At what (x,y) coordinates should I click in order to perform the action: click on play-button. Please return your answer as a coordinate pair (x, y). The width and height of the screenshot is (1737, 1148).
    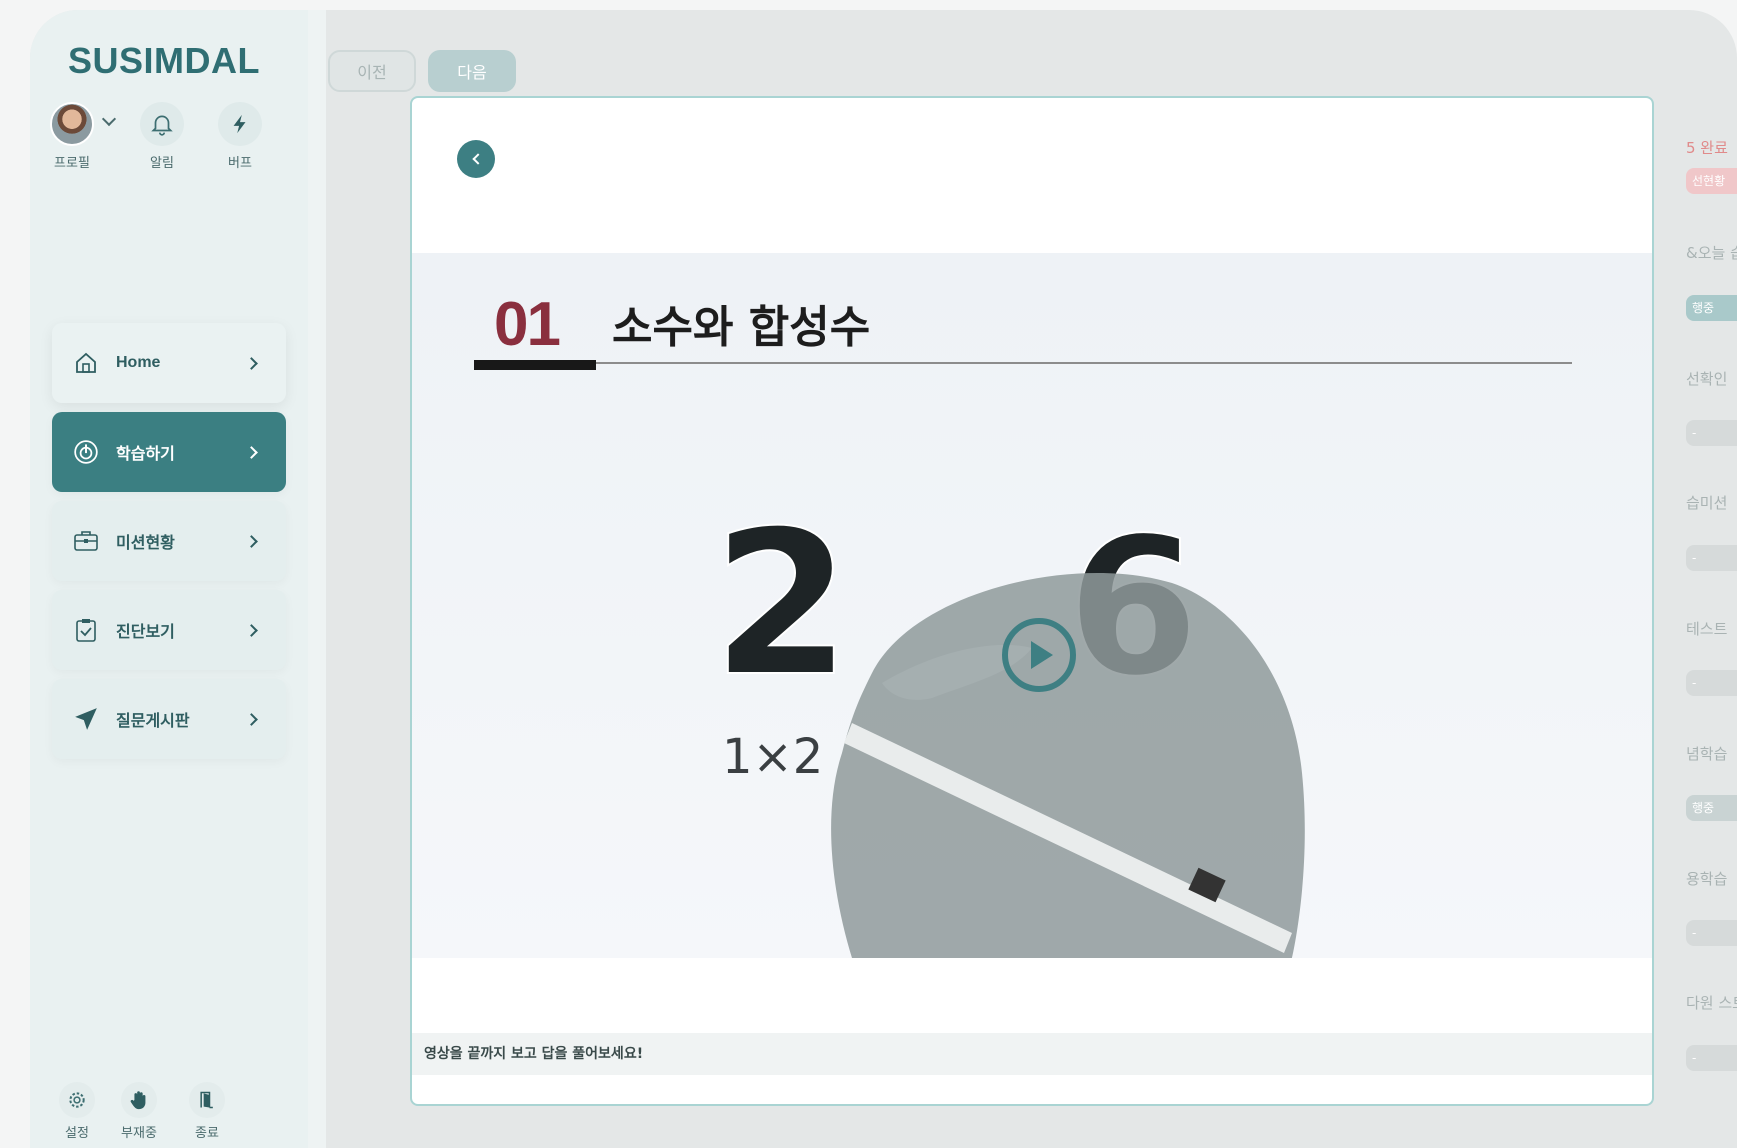
    Looking at the image, I should click on (1039, 655).